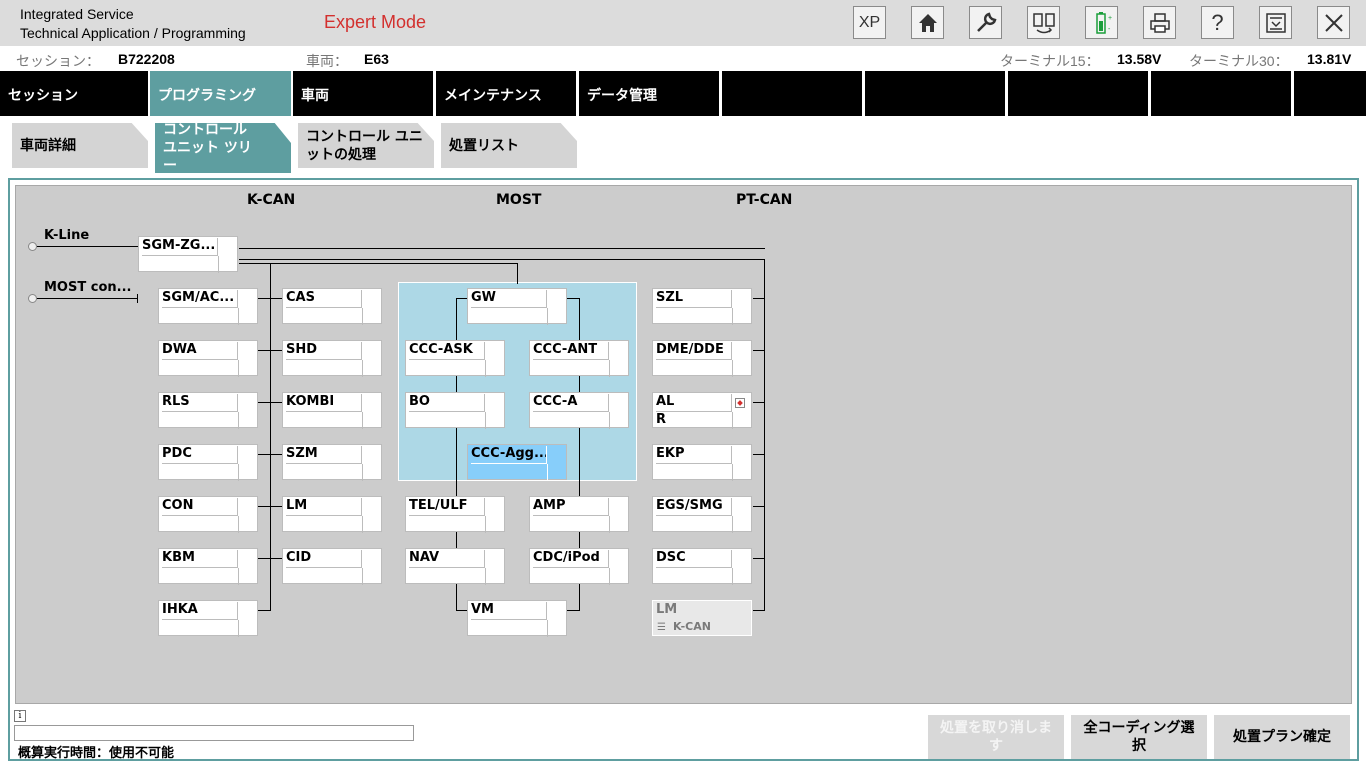  I want to click on ecu-dsc: DSC, so click(702, 566).